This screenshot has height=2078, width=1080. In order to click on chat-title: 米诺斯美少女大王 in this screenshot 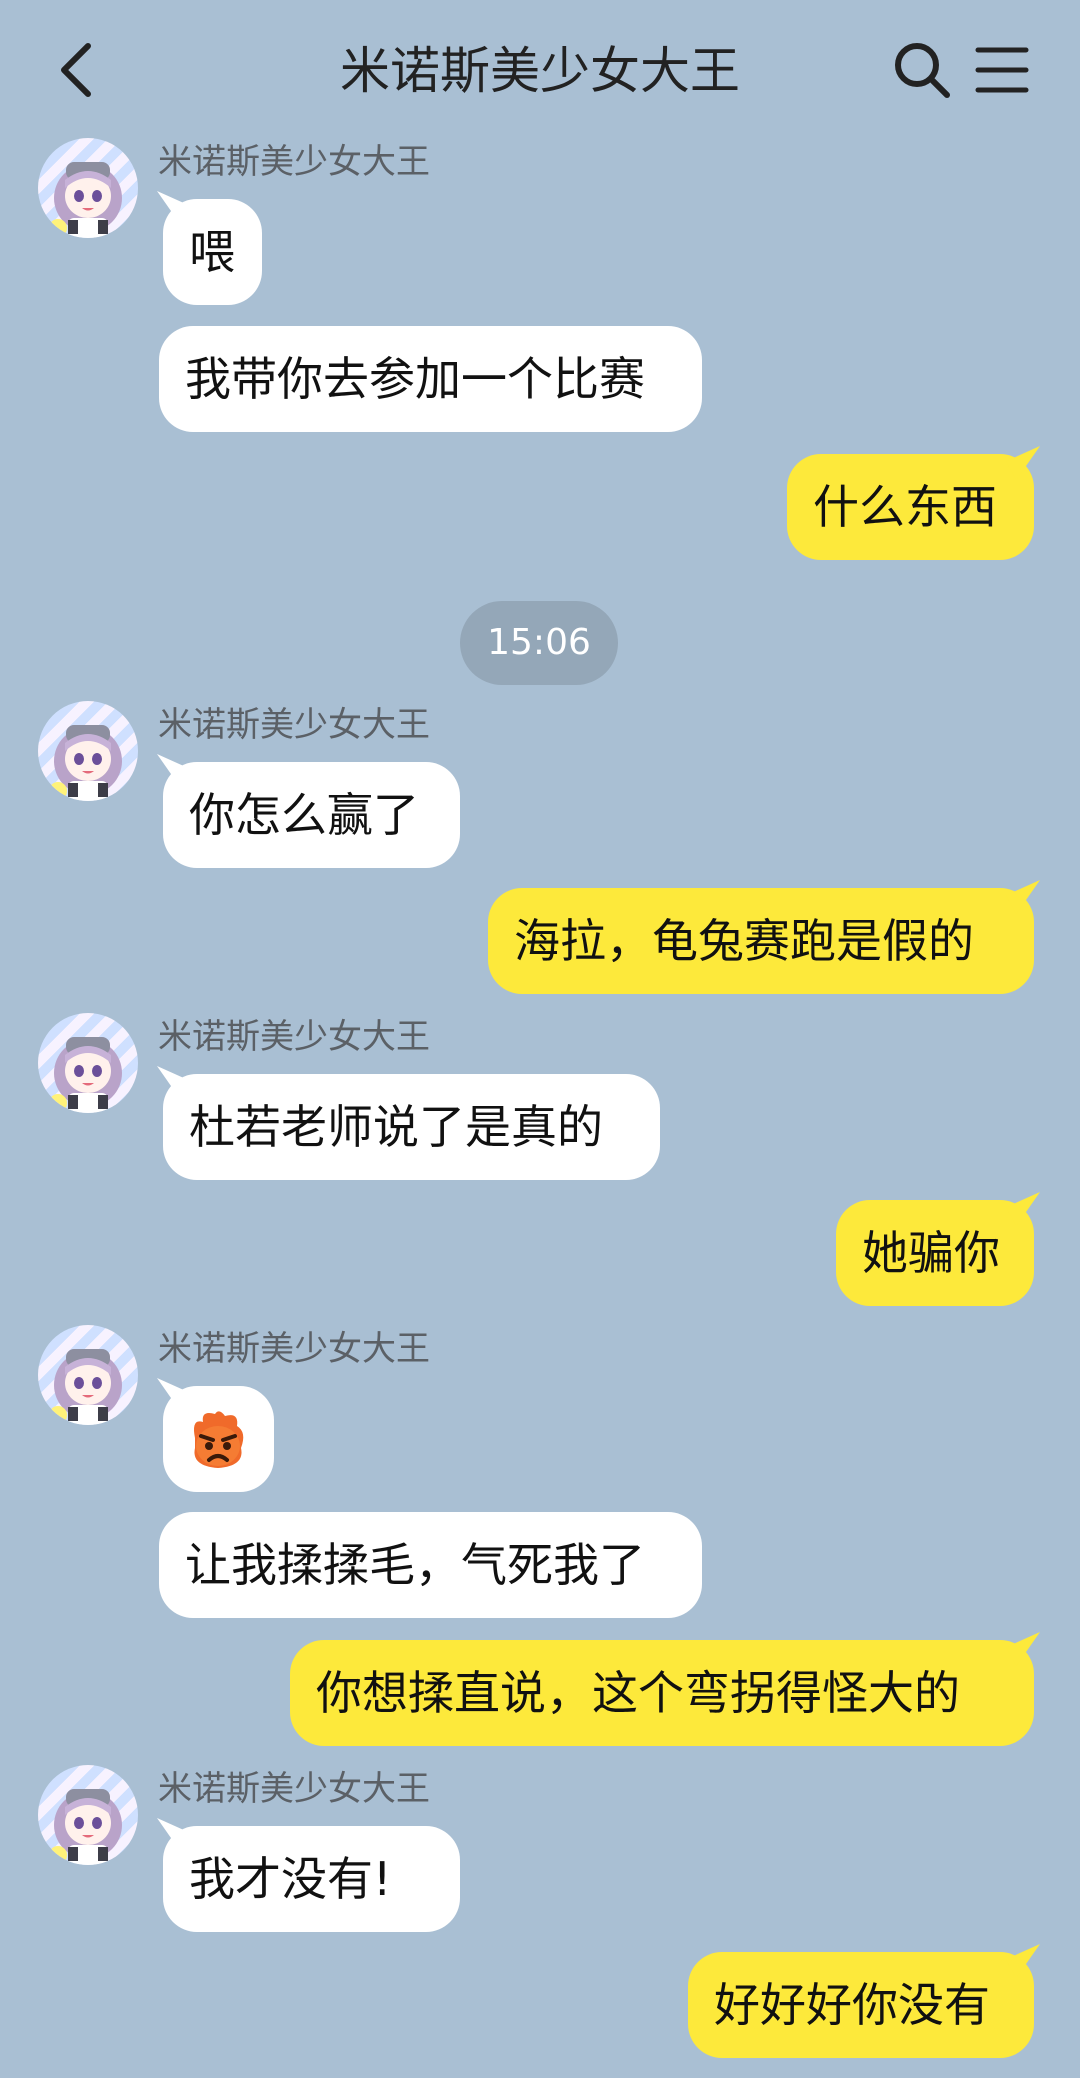, I will do `click(540, 71)`.